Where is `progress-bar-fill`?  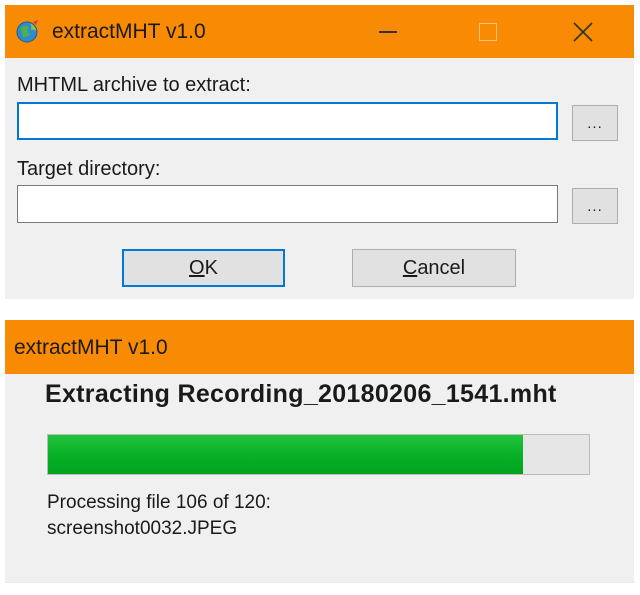 progress-bar-fill is located at coordinates (285, 454).